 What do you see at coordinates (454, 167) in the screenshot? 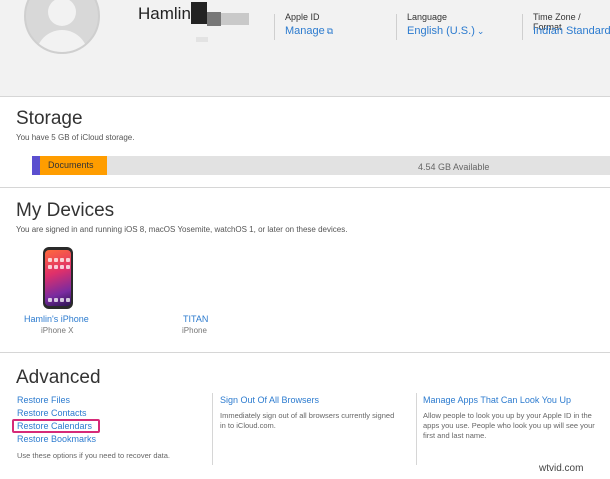
I see `storage-available-text: 4.54 GB Available` at bounding box center [454, 167].